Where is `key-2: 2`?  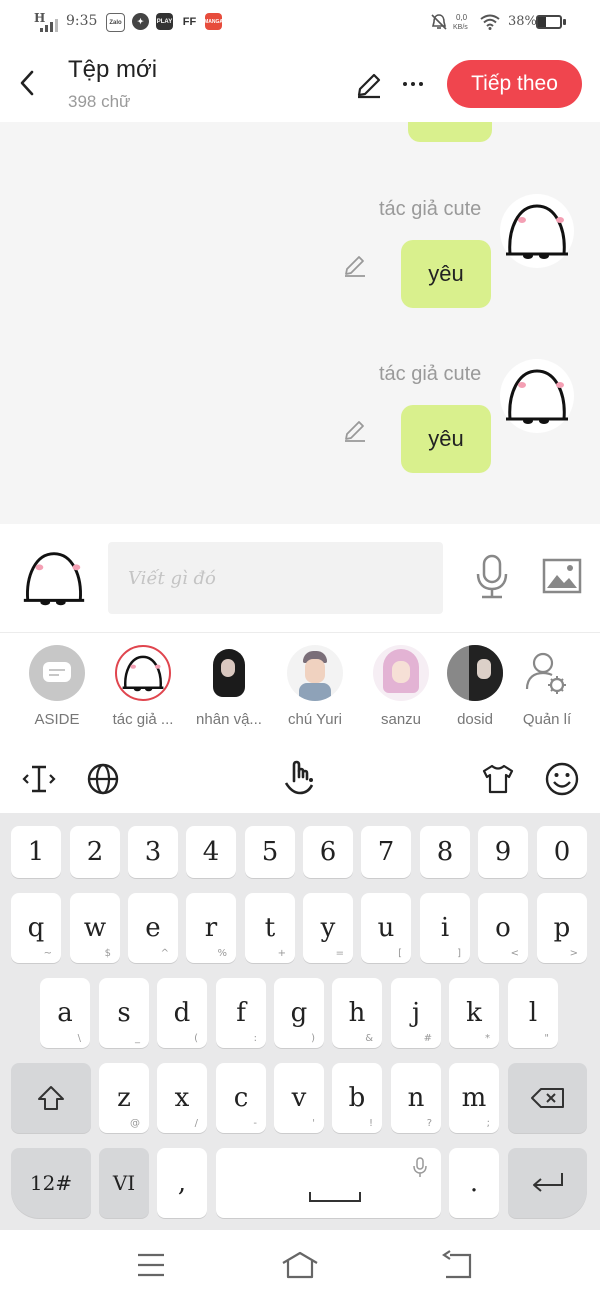
key-2: 2 is located at coordinates (95, 852).